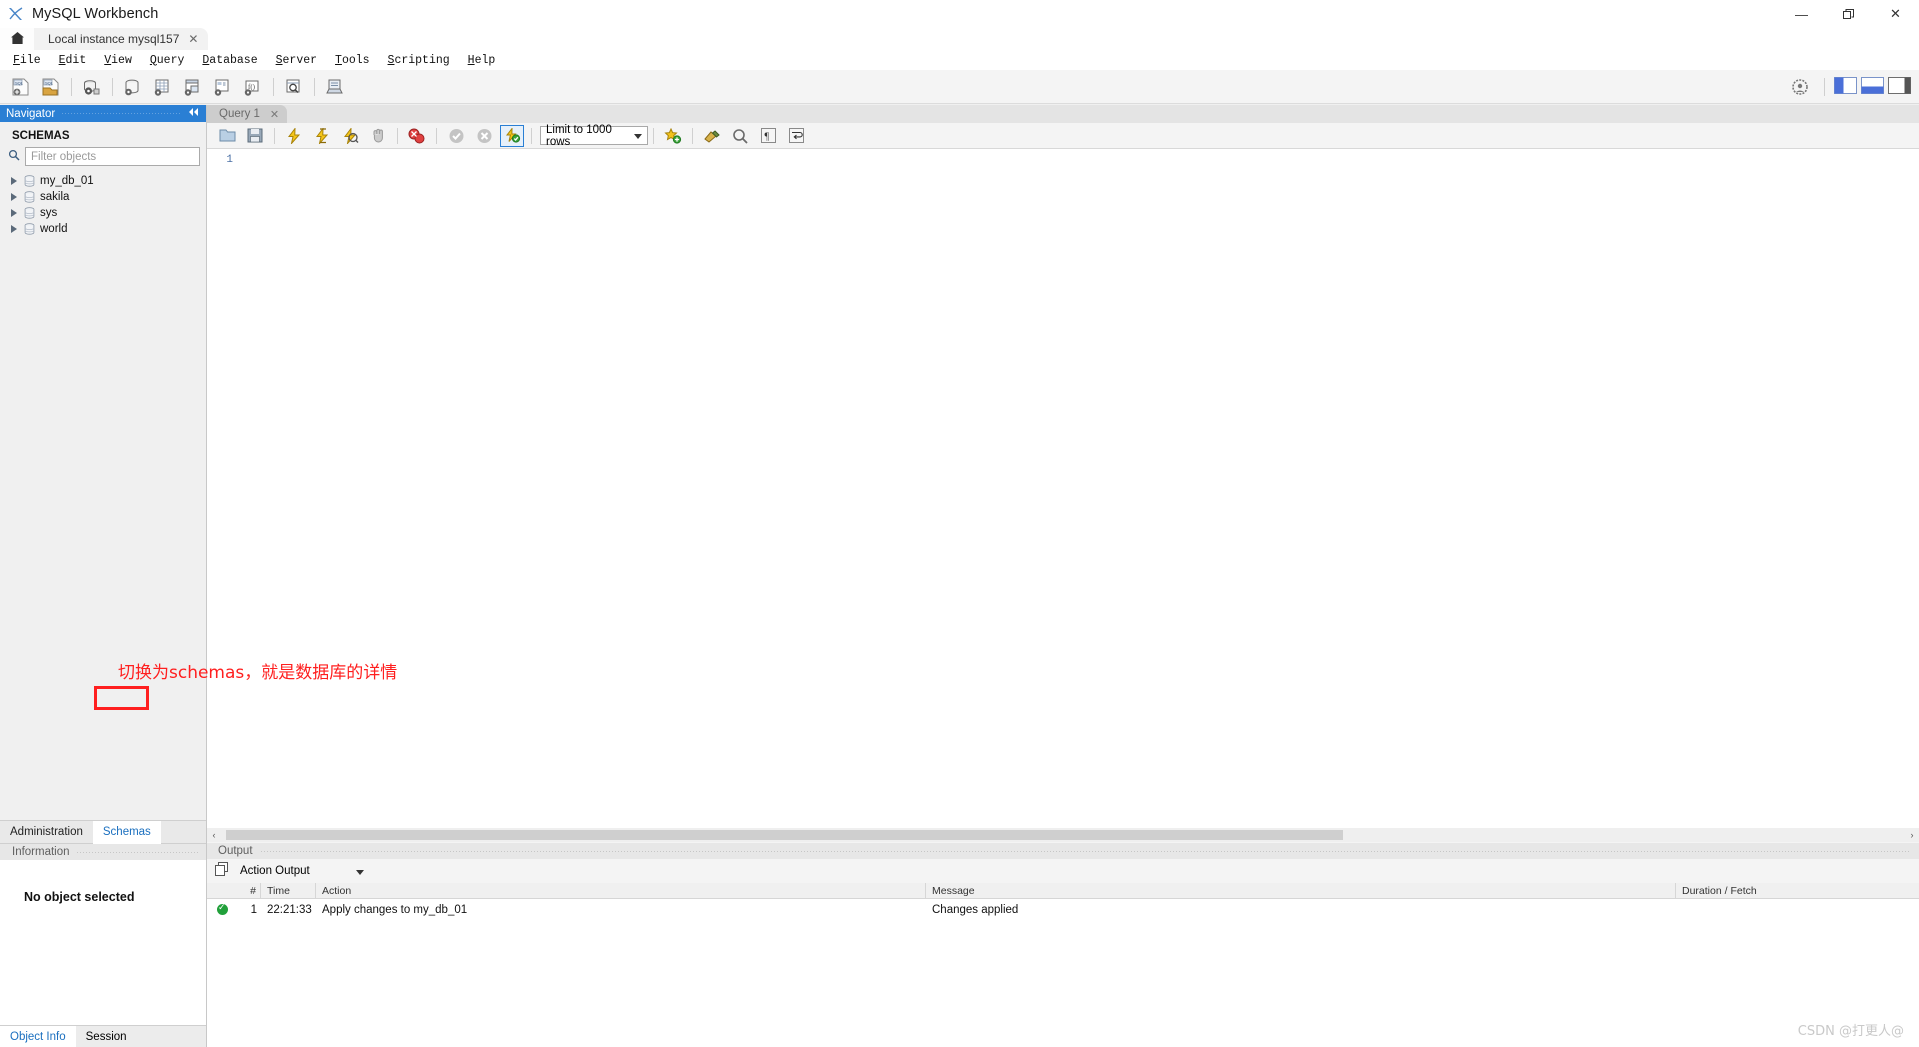 The height and width of the screenshot is (1047, 1919). What do you see at coordinates (14, 156) in the screenshot?
I see `search-icon` at bounding box center [14, 156].